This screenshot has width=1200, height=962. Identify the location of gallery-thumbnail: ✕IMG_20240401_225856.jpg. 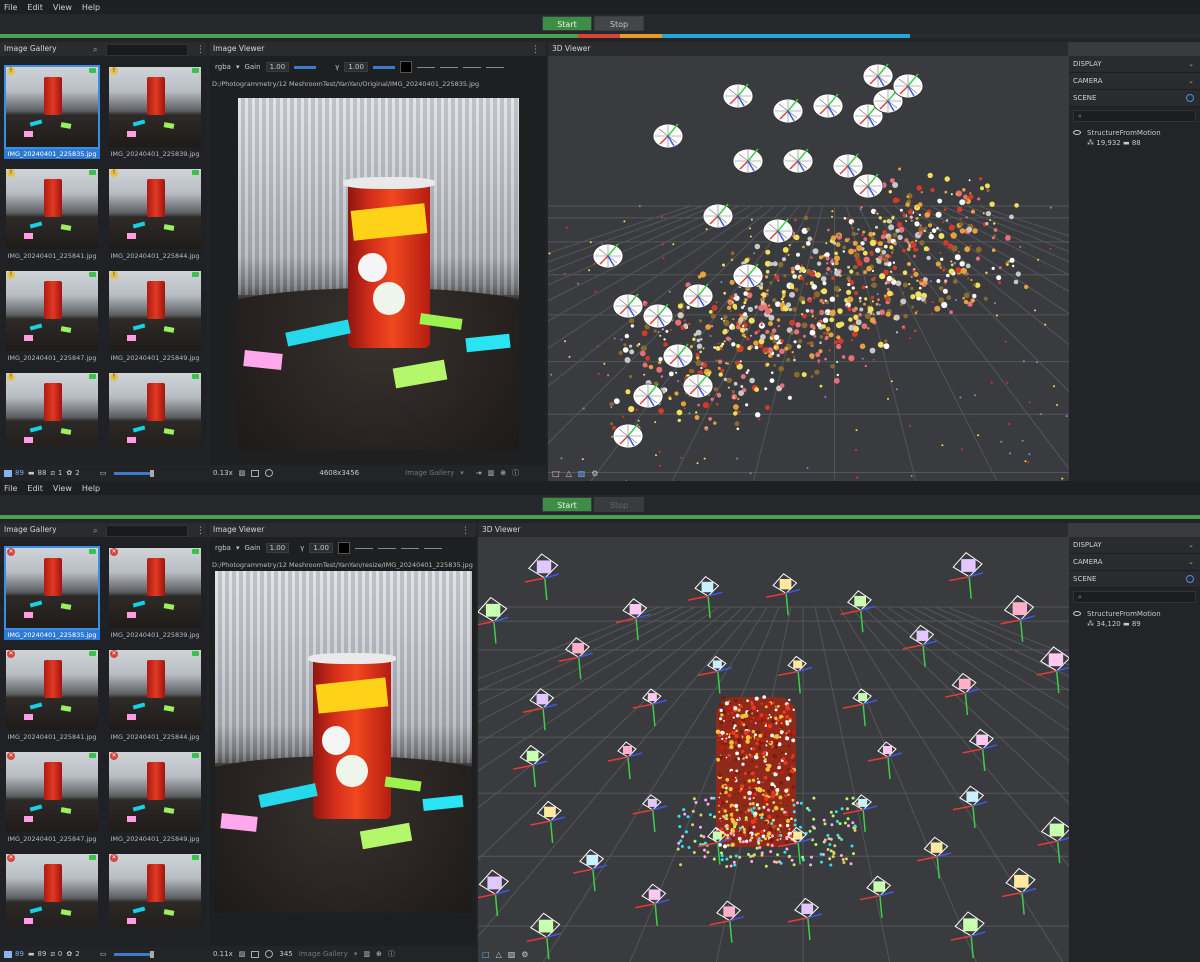
(52, 889).